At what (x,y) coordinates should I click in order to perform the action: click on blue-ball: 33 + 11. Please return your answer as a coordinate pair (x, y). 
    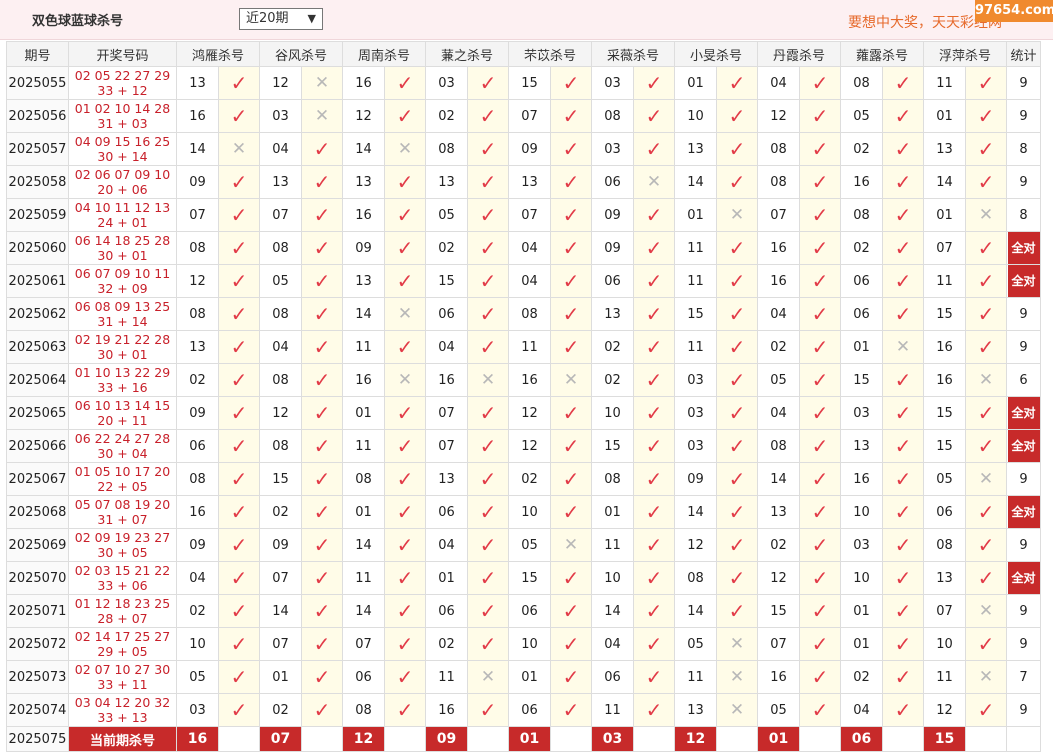
    Looking at the image, I should click on (122, 684).